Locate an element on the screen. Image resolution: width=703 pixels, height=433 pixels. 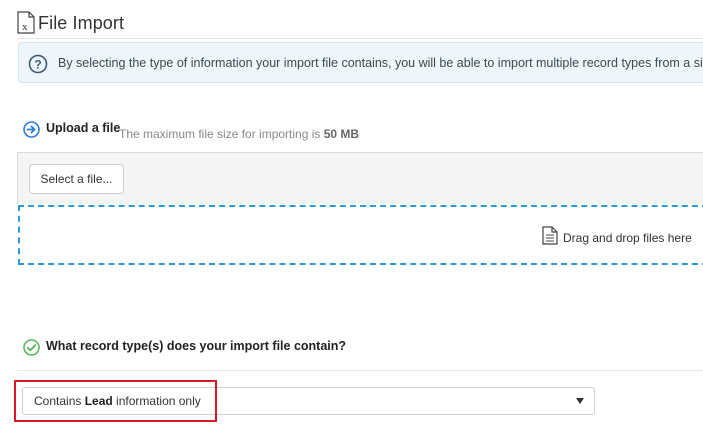
excel-file-icon: x is located at coordinates (26, 22).